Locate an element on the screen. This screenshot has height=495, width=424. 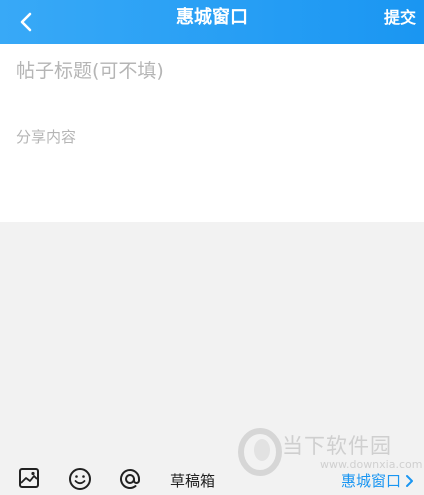
watermark-text: 当下软件园 is located at coordinates (337, 446).